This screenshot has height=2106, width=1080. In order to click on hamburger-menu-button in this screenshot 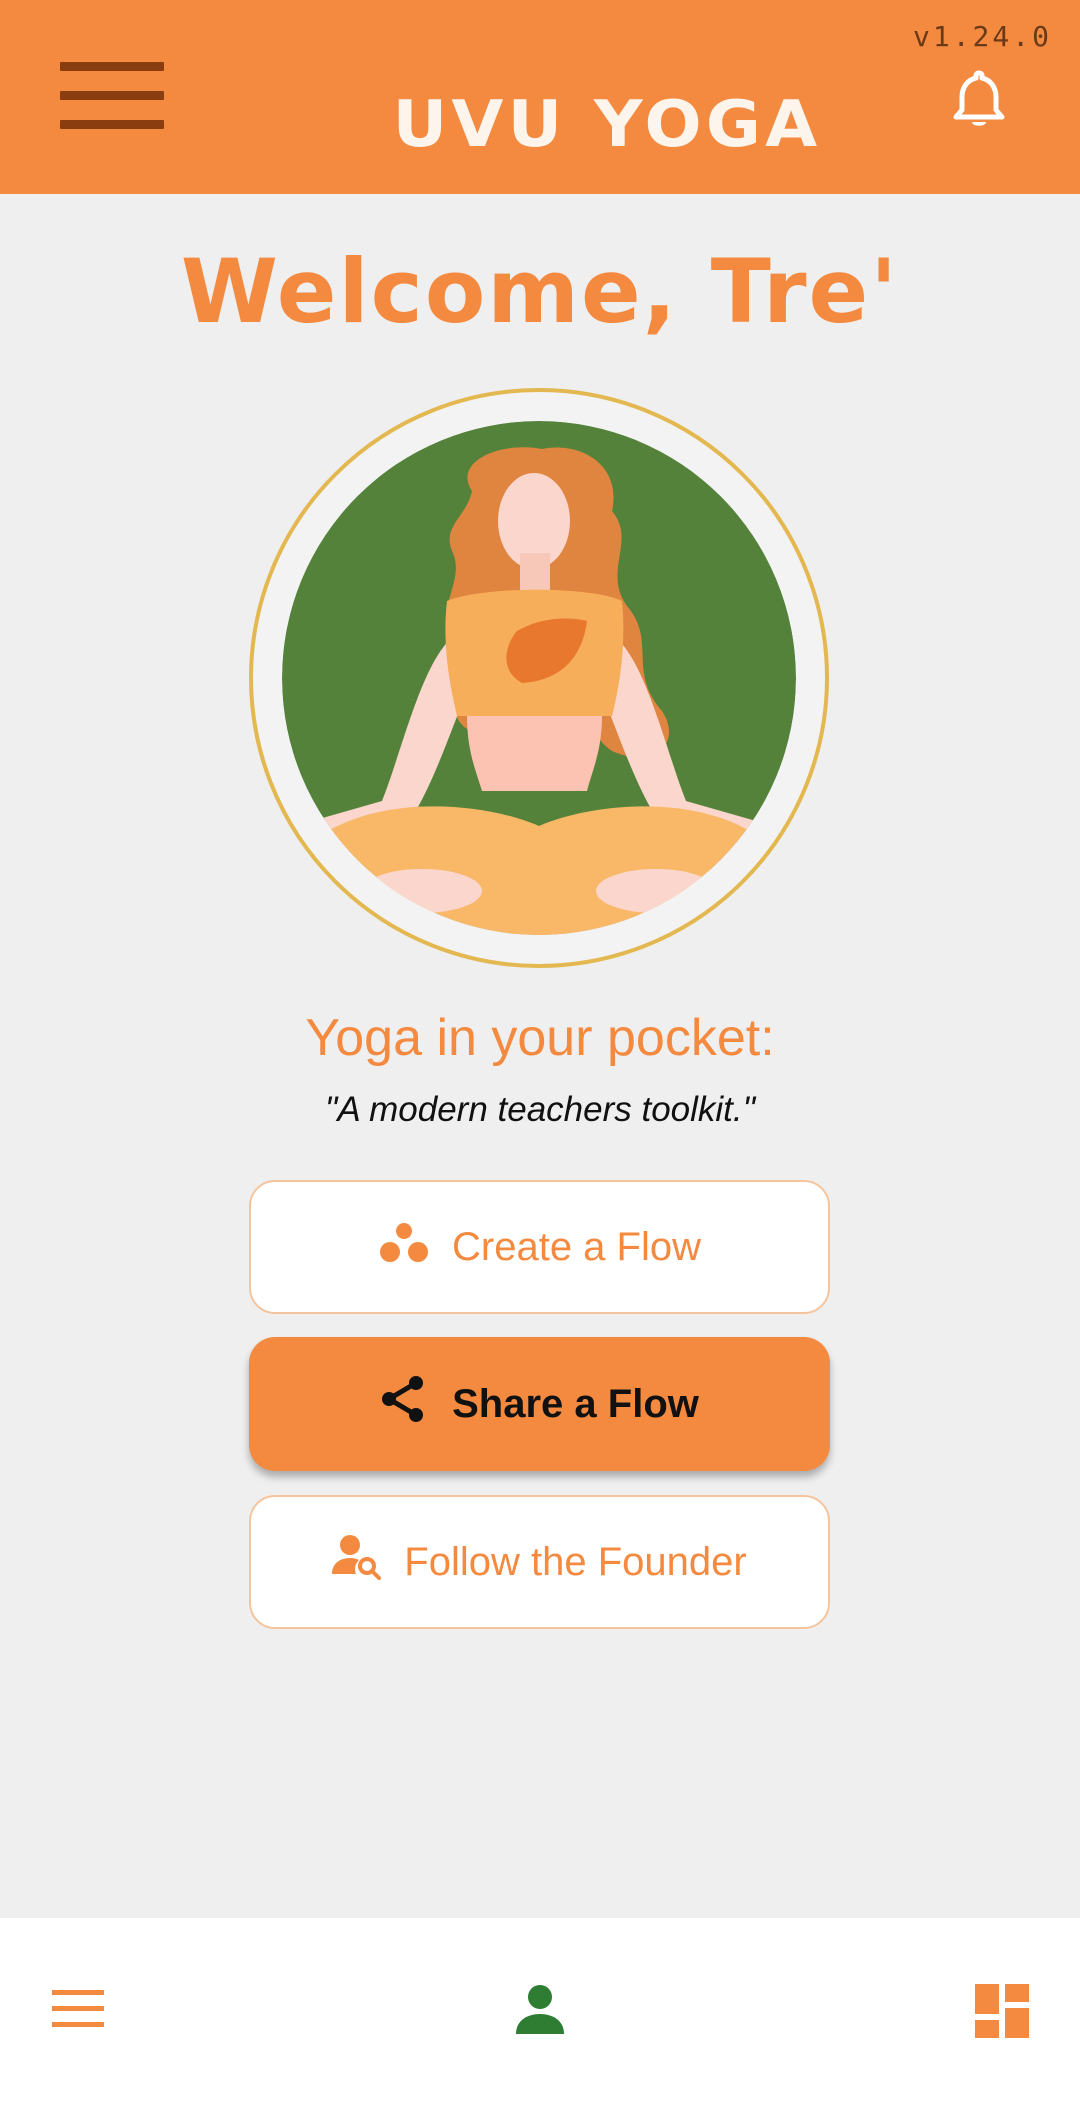, I will do `click(112, 98)`.